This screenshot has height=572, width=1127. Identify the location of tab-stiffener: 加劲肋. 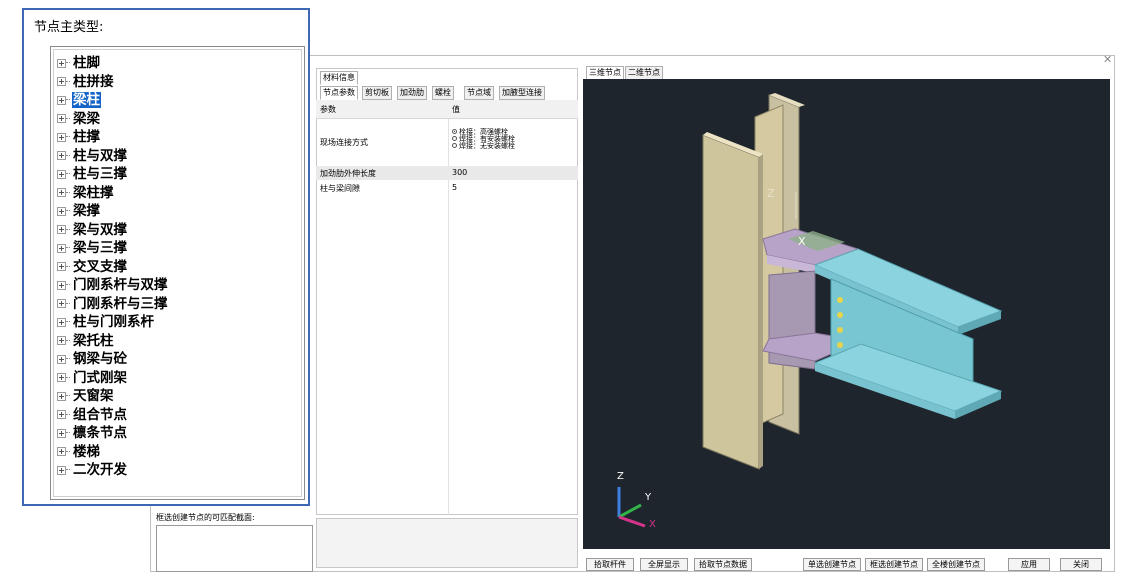
(412, 93).